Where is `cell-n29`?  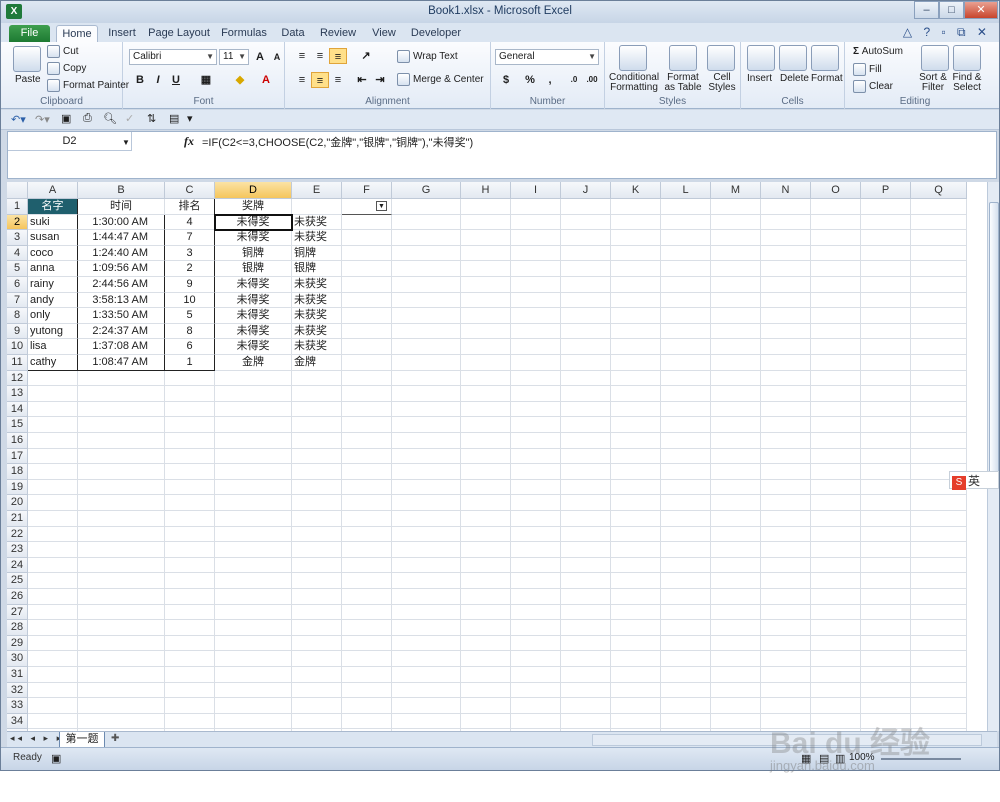 cell-n29 is located at coordinates (786, 643).